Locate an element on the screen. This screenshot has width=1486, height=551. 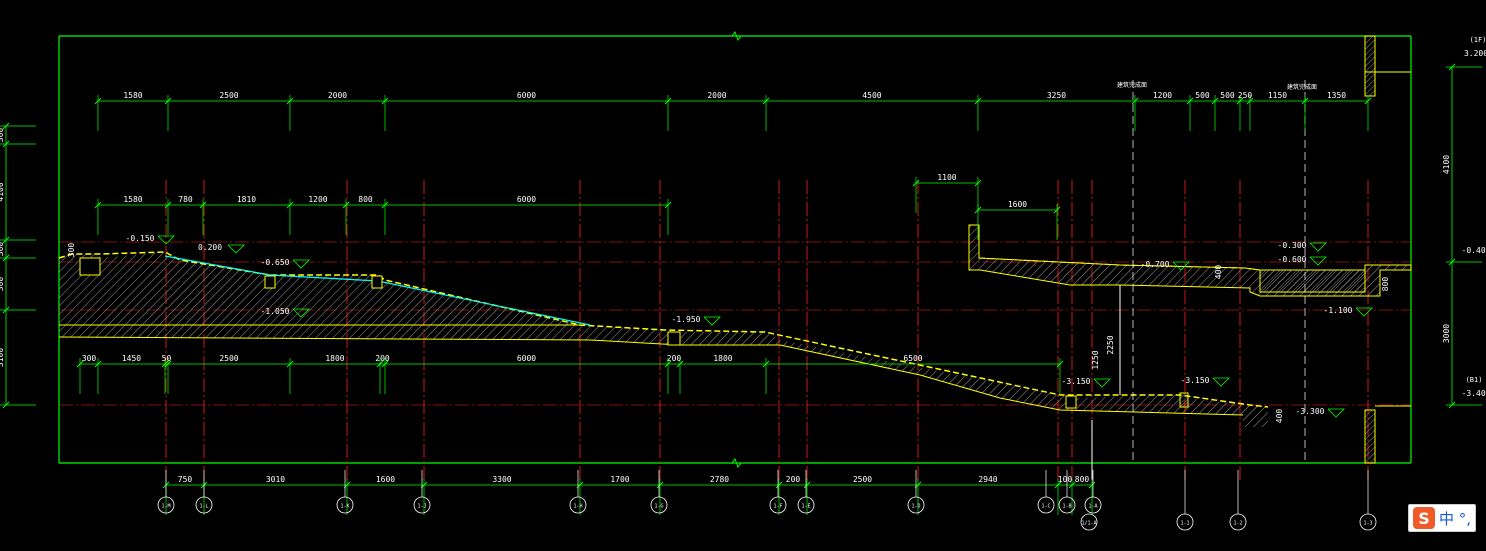
axis-label: 1-K is located at coordinates (344, 507).